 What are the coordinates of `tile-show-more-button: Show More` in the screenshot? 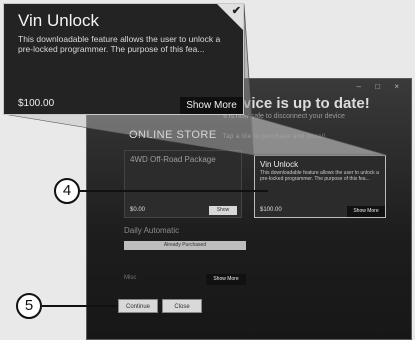 It's located at (366, 211).